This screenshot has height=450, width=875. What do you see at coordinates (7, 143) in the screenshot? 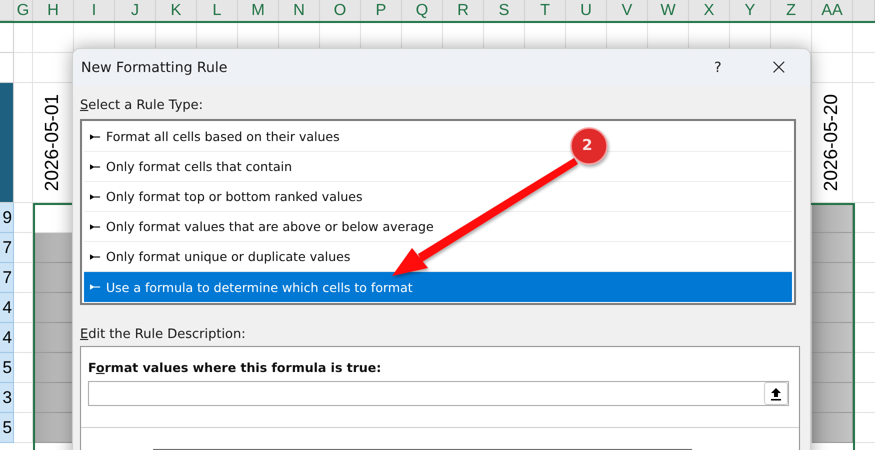
I see `row-header` at bounding box center [7, 143].